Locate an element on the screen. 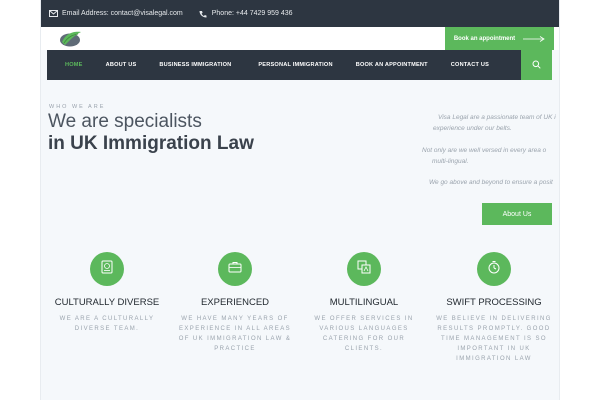 This screenshot has height=400, width=600. feature-desc-line: TIME MANAGEMENT IS SO is located at coordinates (494, 339).